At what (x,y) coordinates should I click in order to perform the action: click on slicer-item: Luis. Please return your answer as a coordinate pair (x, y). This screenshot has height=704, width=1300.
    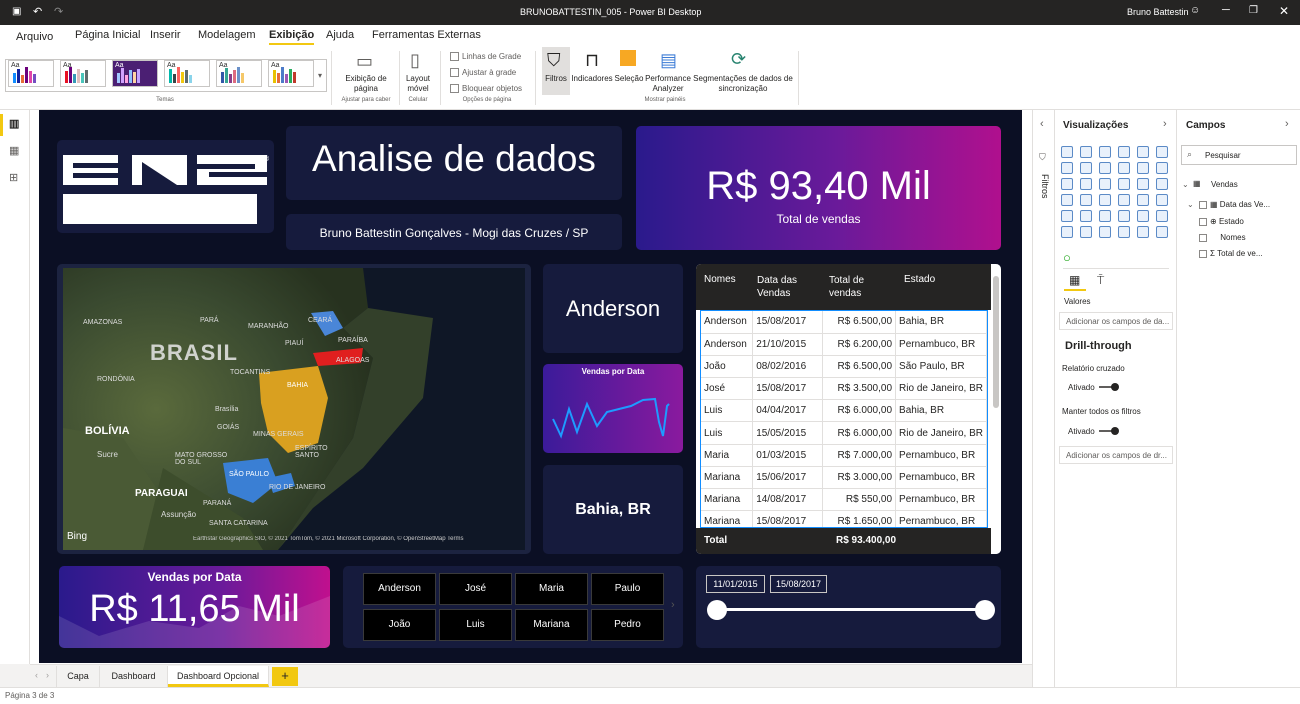
    Looking at the image, I should click on (475, 625).